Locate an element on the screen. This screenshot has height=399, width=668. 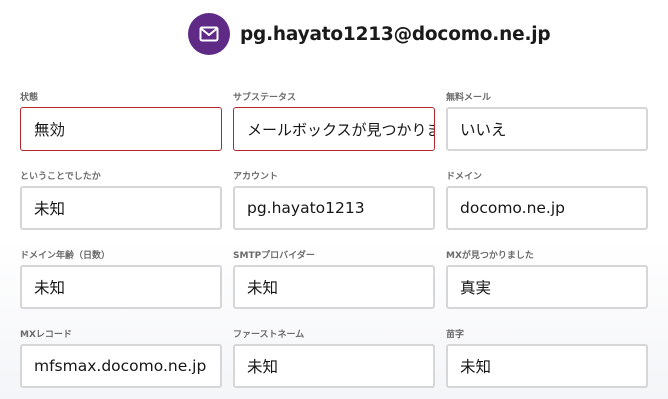
field-value-box: pg.hayato1213 is located at coordinates (334, 208).